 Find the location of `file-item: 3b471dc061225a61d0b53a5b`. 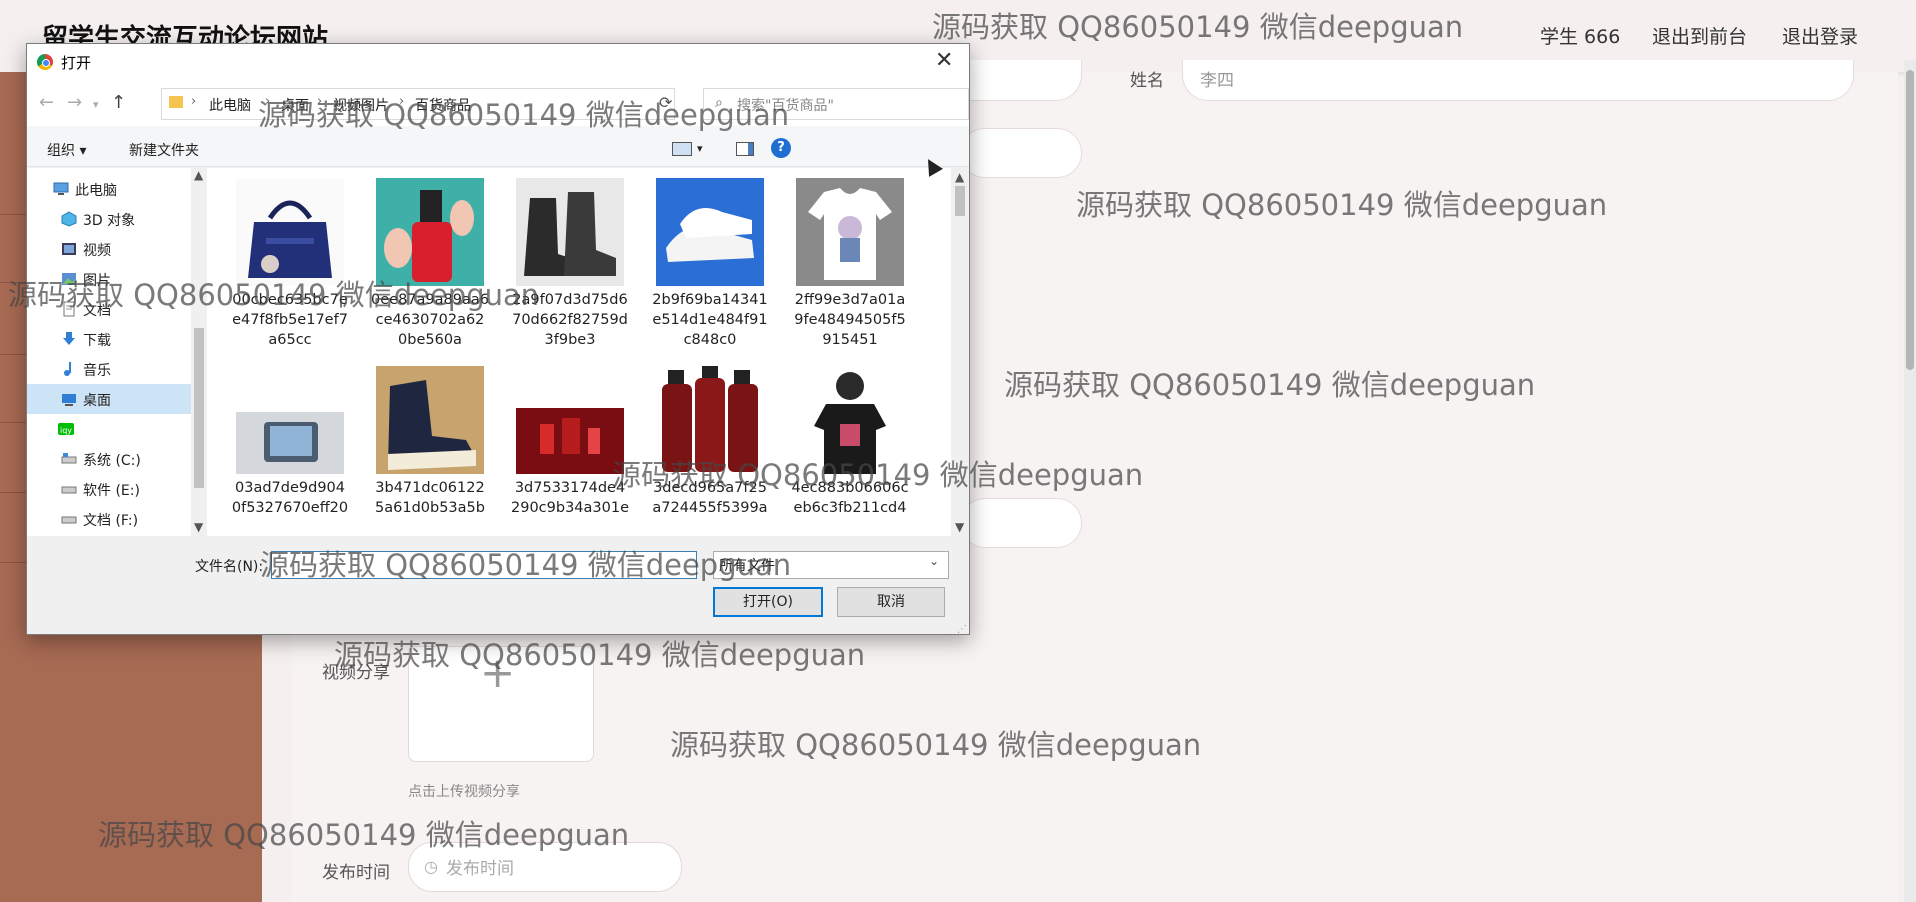

file-item: 3b471dc061225a61d0b53a5b is located at coordinates (430, 442).